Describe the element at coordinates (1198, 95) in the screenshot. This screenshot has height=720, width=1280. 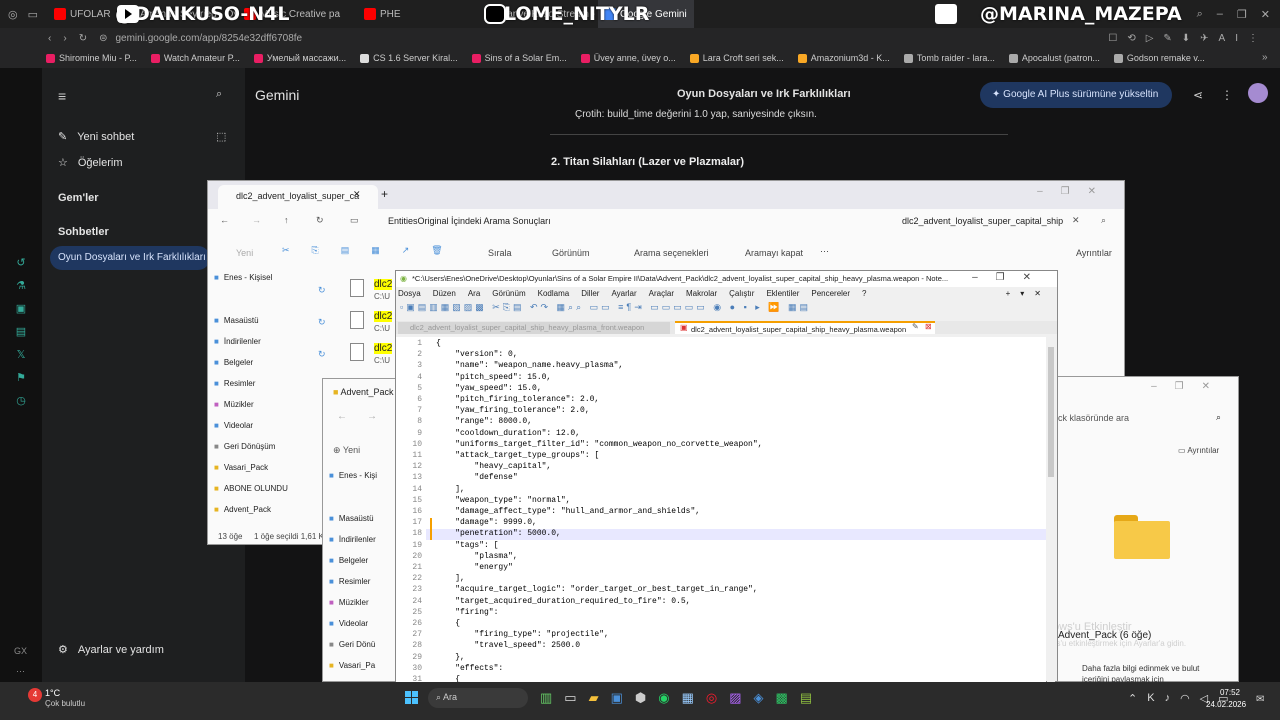
I see `share-icon: ⋖` at that location.